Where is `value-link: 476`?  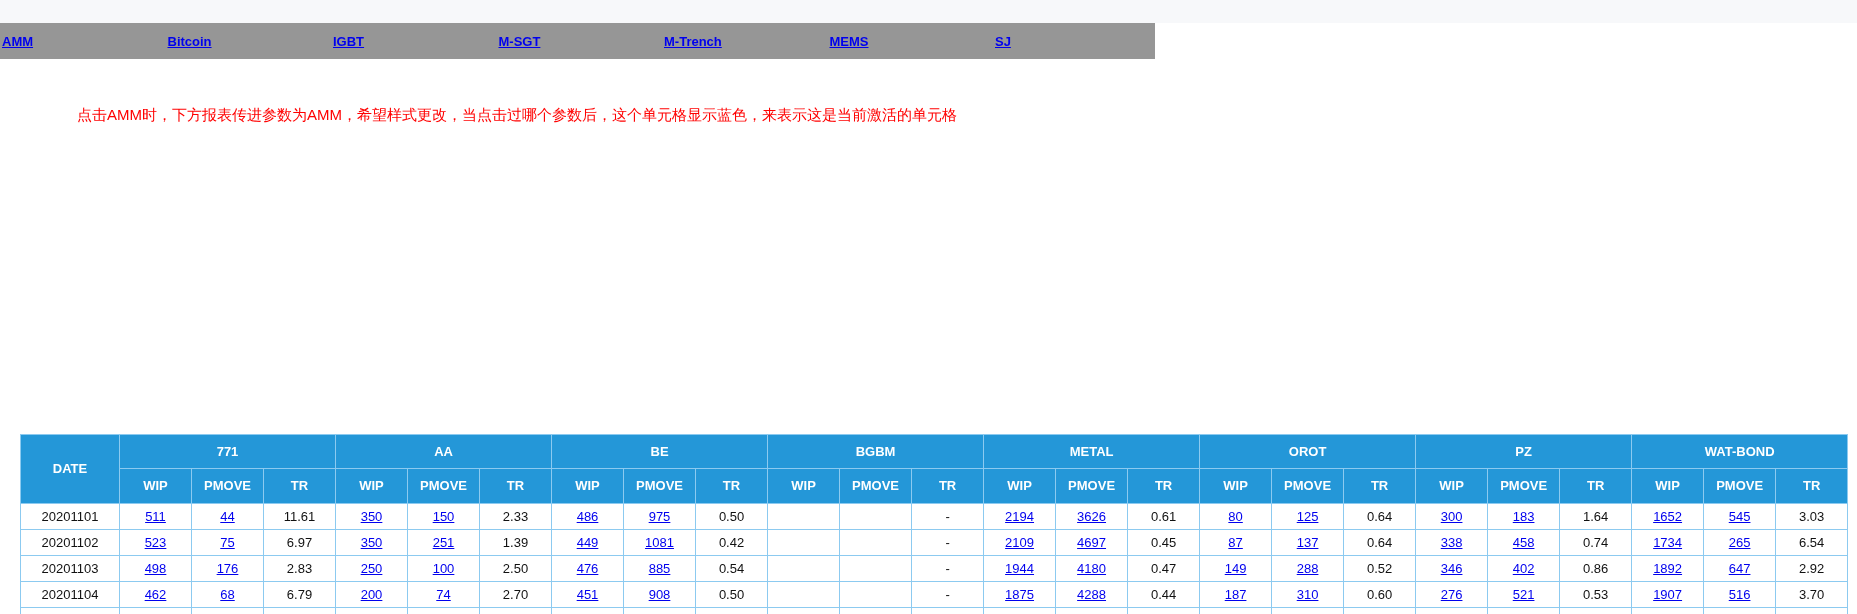 value-link: 476 is located at coordinates (587, 568).